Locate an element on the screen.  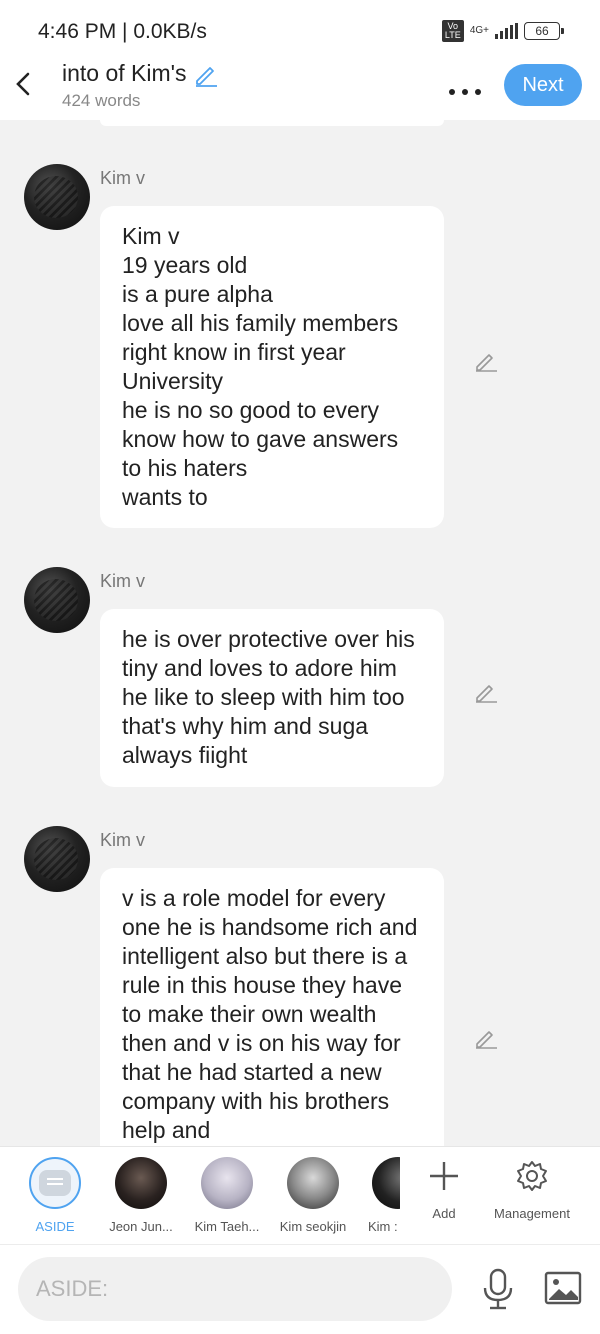
character-aside: ASIDE is located at coordinates (55, 1195).